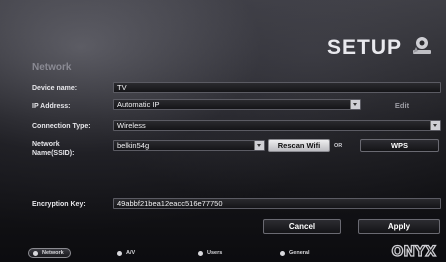 The width and height of the screenshot is (446, 262). What do you see at coordinates (277, 87) in the screenshot?
I see `device-name-field: TV` at bounding box center [277, 87].